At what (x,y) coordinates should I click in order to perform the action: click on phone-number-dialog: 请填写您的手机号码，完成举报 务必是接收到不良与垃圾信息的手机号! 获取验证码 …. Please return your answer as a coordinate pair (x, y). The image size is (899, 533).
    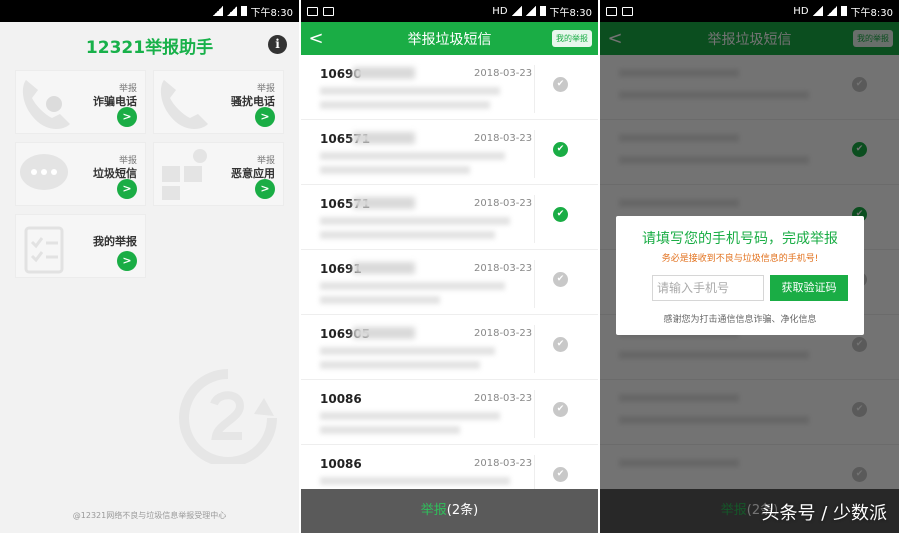
    Looking at the image, I should click on (740, 275).